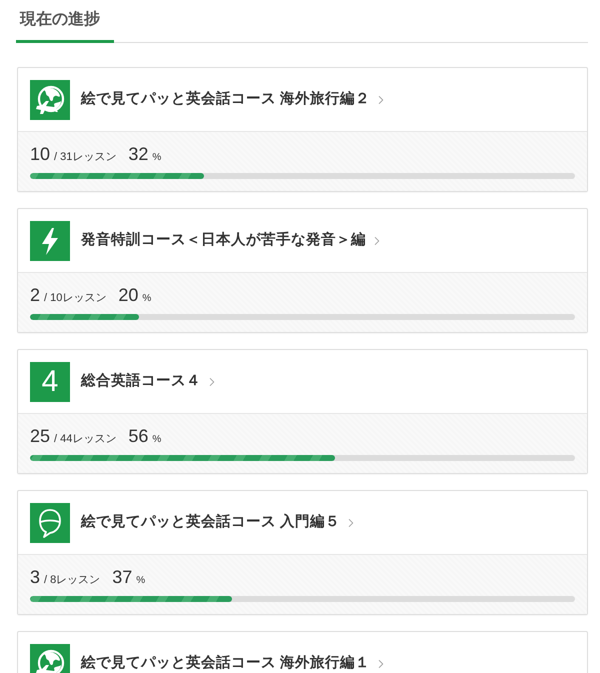 The image size is (600, 673). What do you see at coordinates (225, 99) in the screenshot?
I see `course-title-link: 絵で見てパッと英会話コース 海外旅行編２` at bounding box center [225, 99].